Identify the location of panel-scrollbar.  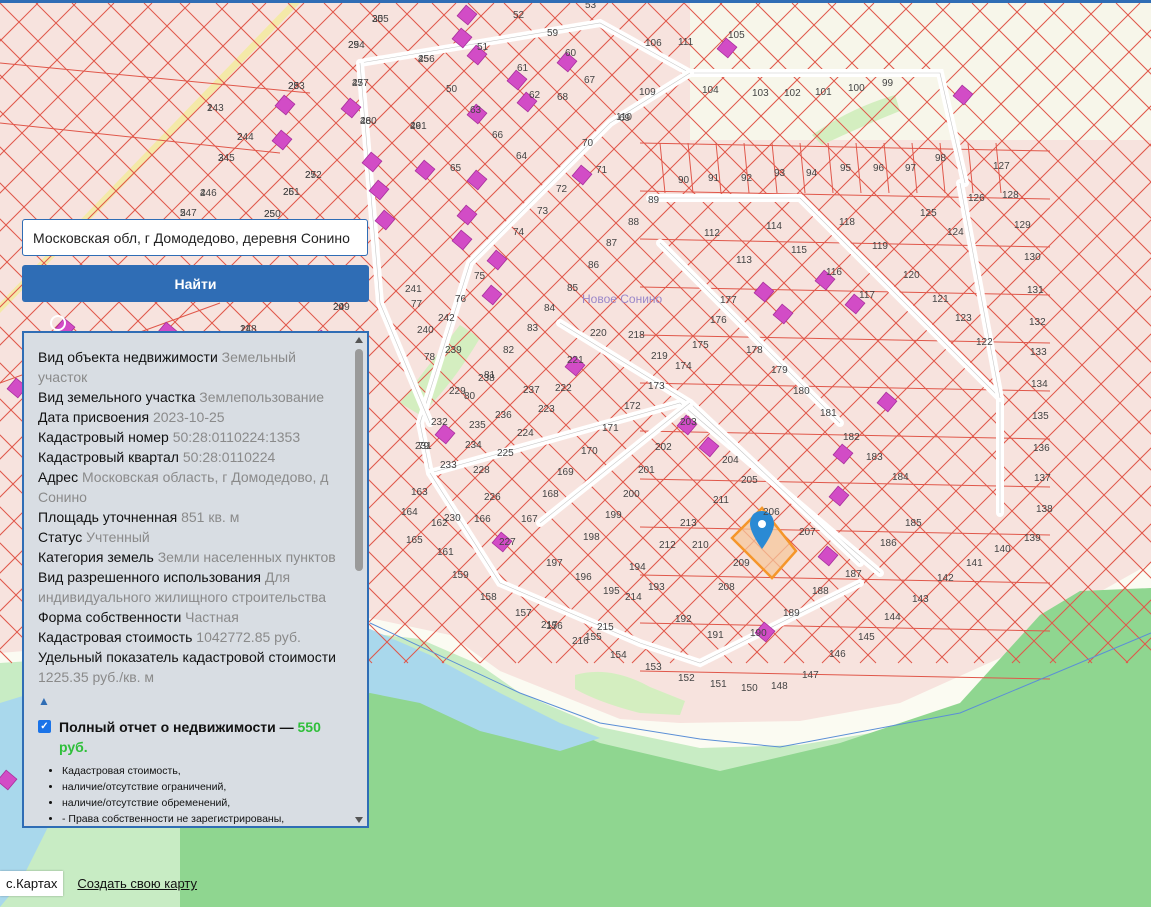
(359, 580).